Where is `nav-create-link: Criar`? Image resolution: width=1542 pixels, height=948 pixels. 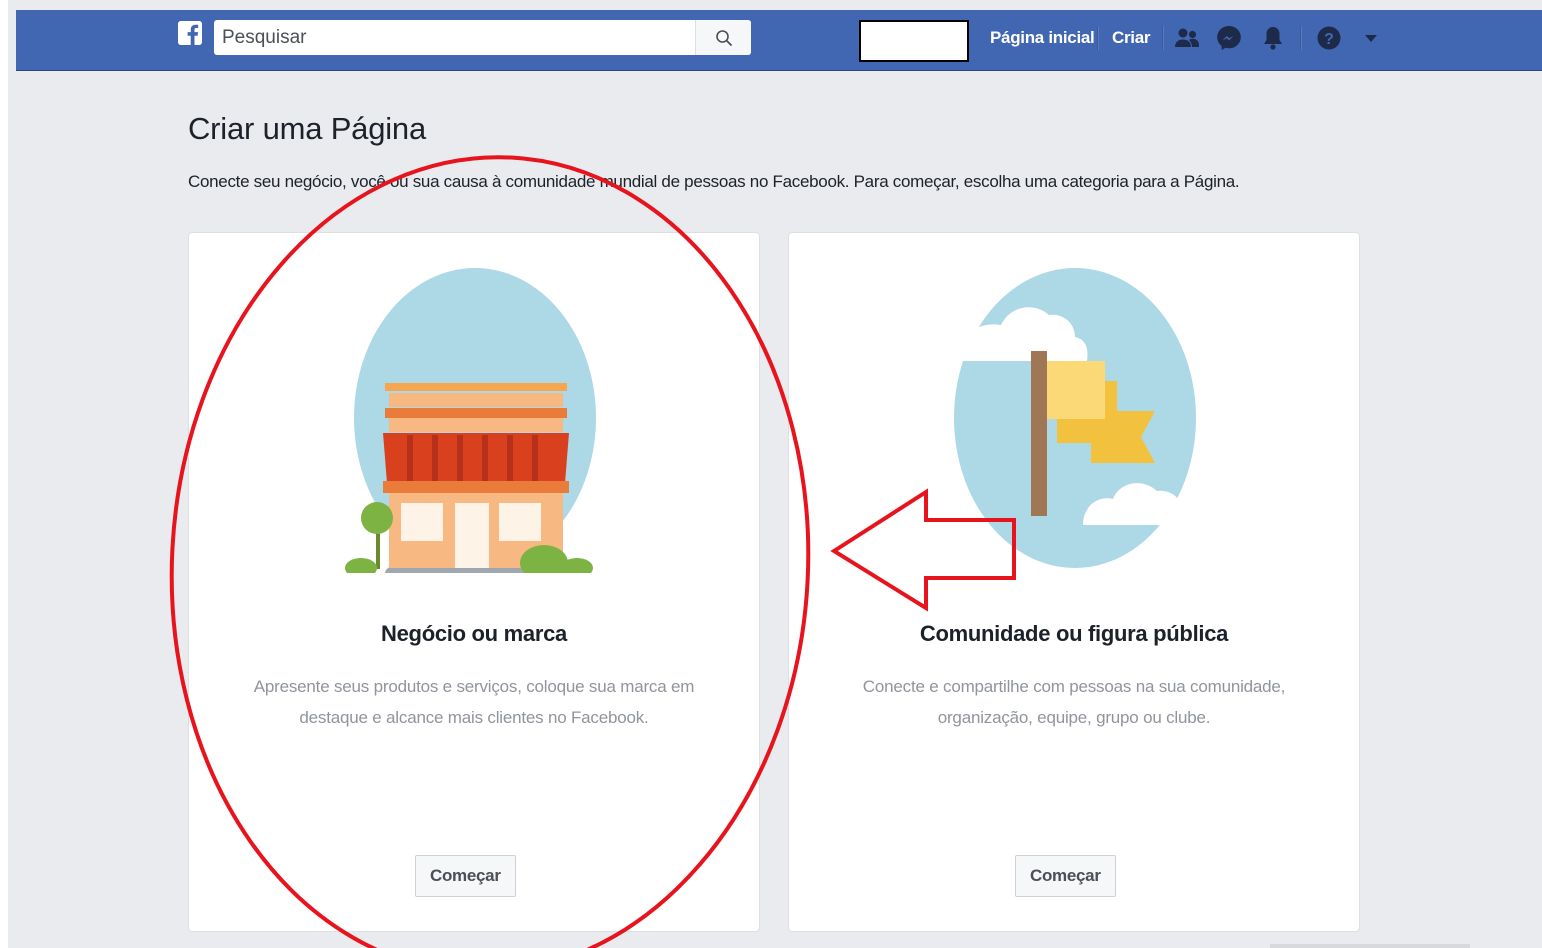 nav-create-link: Criar is located at coordinates (1131, 38).